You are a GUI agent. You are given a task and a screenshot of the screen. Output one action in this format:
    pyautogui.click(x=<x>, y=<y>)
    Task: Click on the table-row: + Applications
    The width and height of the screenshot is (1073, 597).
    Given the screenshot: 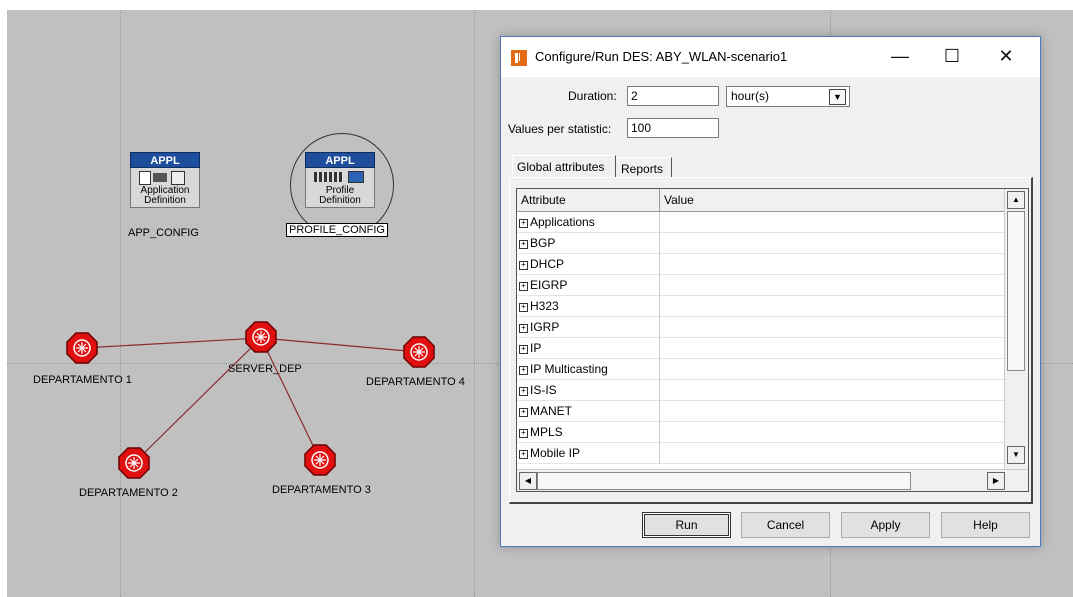 What is the action you would take?
    pyautogui.click(x=760, y=222)
    